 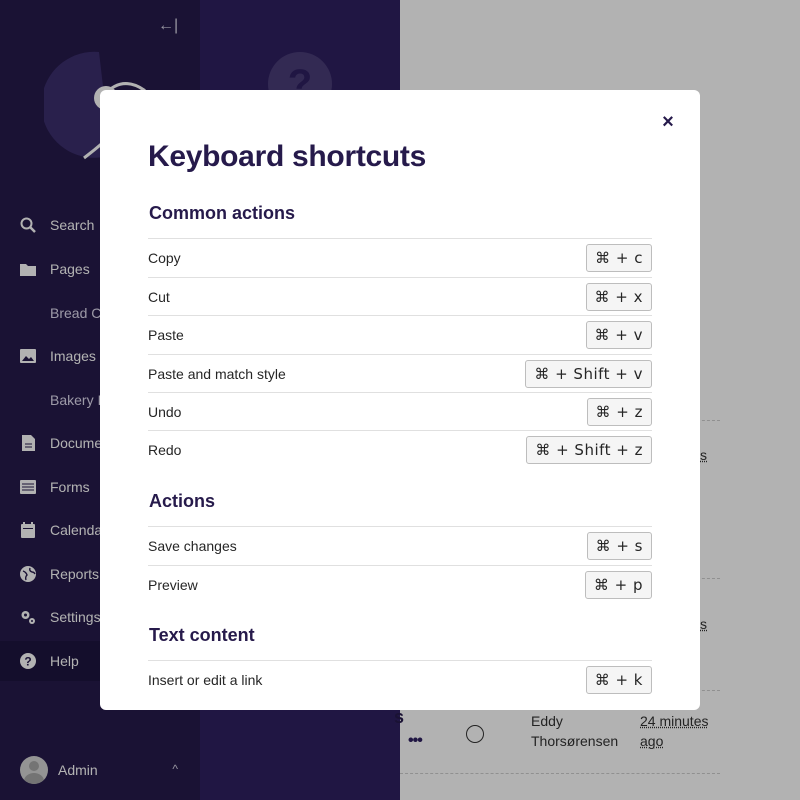 I want to click on shortcut-keys: ⌘ + x, so click(x=618, y=296).